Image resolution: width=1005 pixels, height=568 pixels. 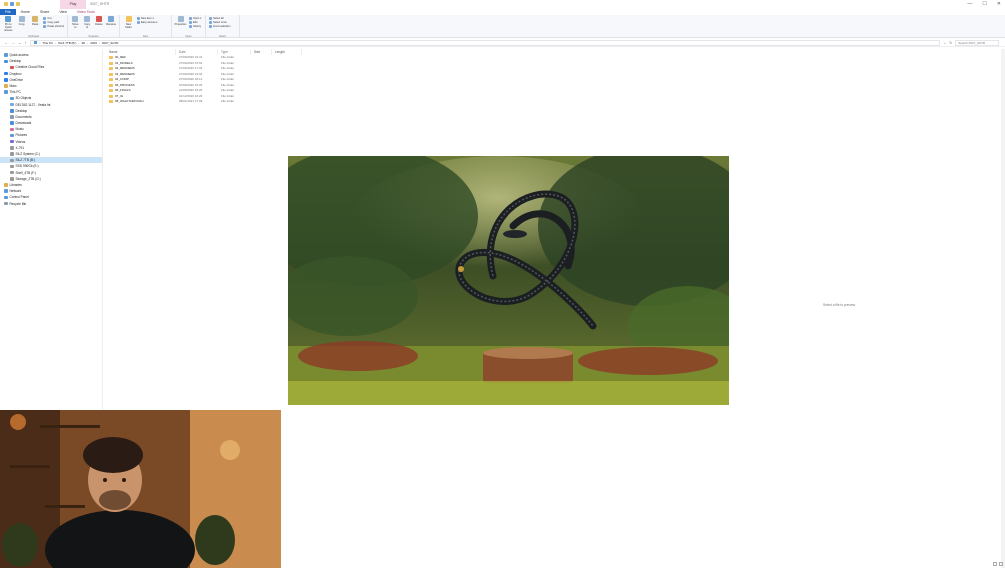 I want to click on sidebar-item-label: Recycle Bin, so click(x=18, y=203).